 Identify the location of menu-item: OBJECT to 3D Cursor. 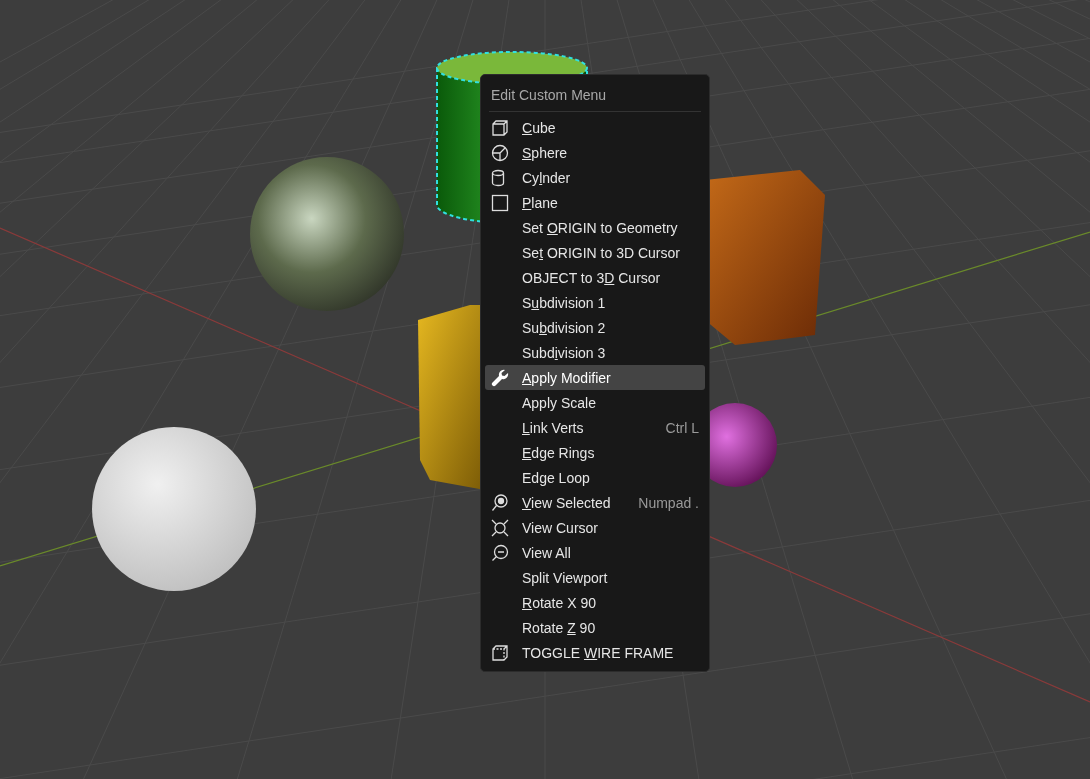
(595, 277).